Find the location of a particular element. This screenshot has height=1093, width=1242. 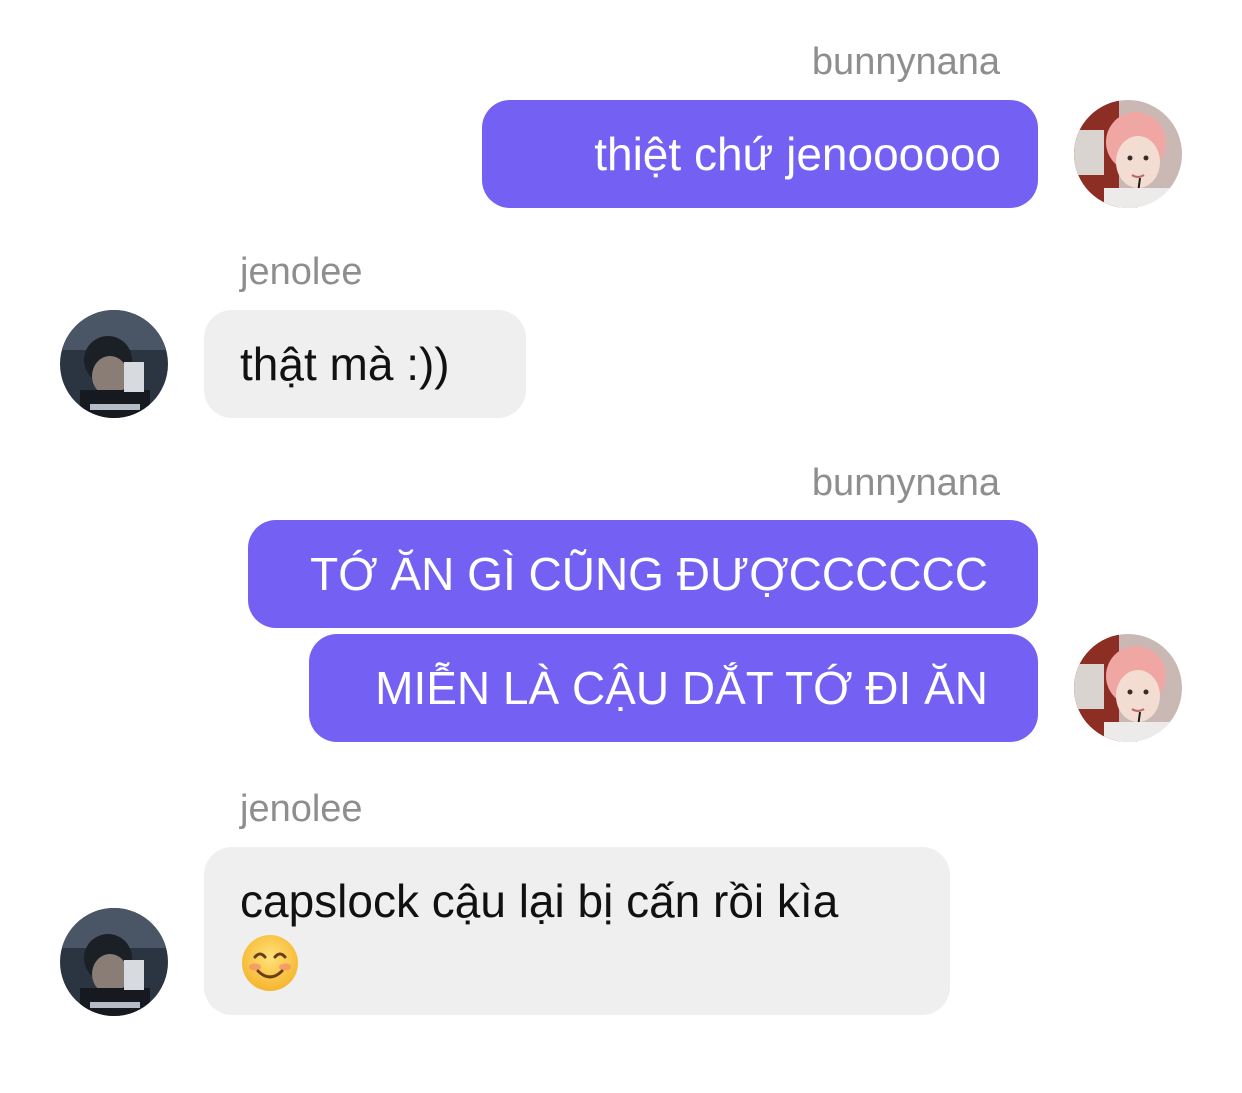

message-bubble-outgoing: MIỄN LÀ CẬU DẮT TỚ ĐI ĂN is located at coordinates (673, 688).